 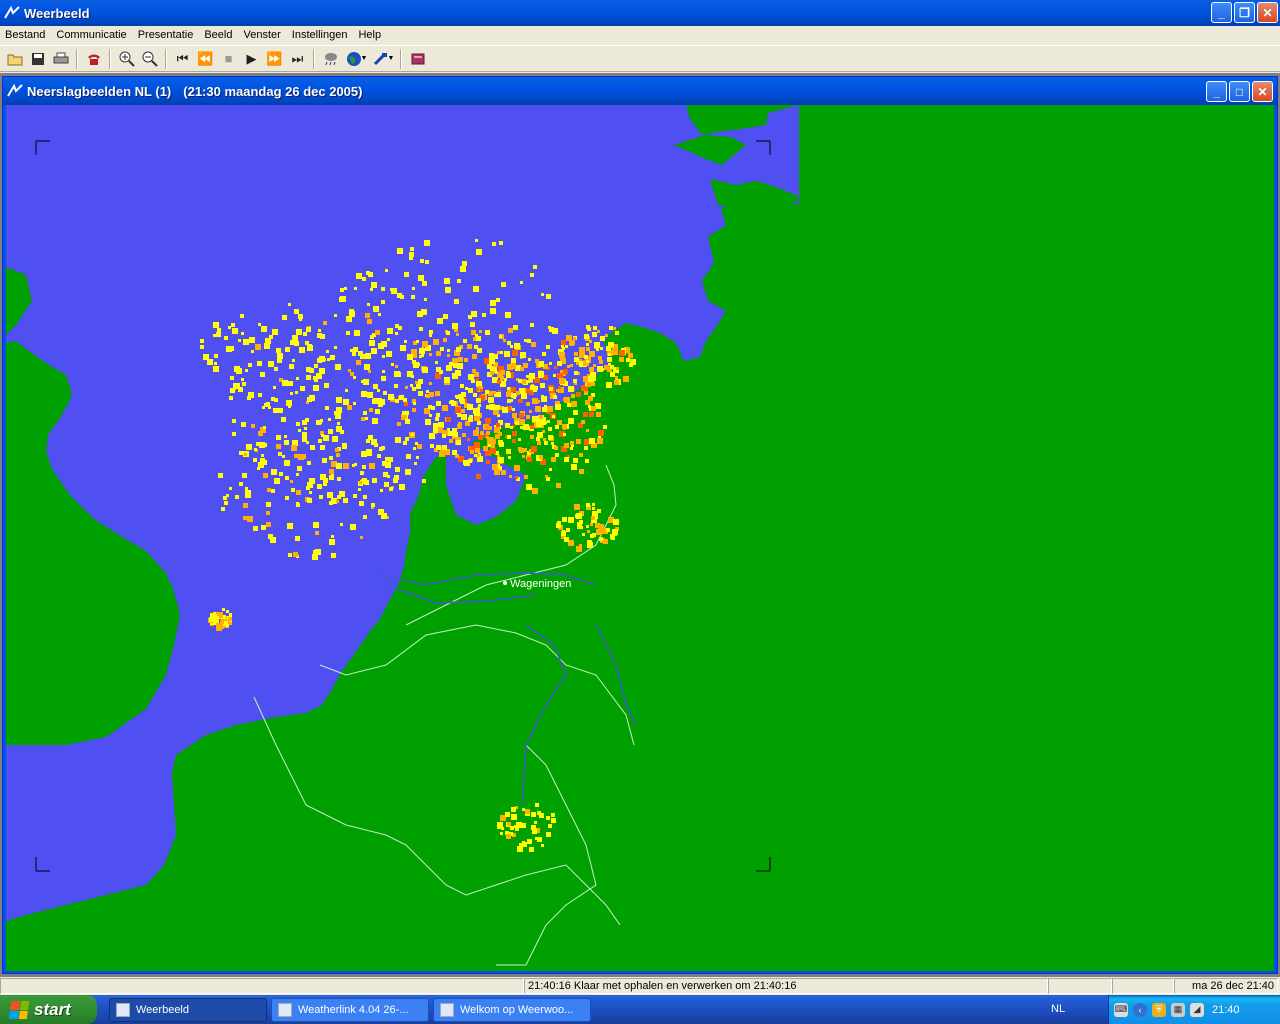 What do you see at coordinates (1244, 12) in the screenshot?
I see `restore-button: ❐` at bounding box center [1244, 12].